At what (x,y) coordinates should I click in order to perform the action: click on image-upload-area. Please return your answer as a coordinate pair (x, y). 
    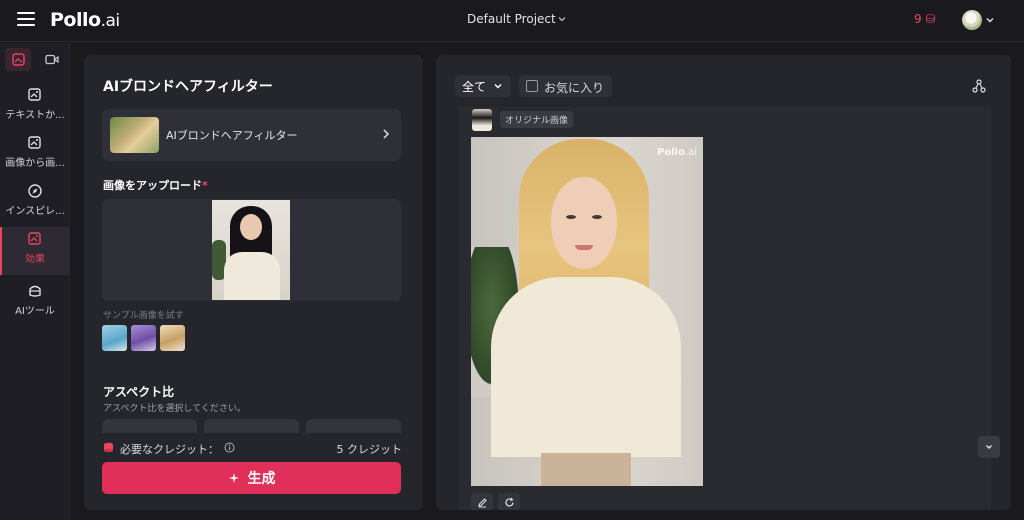
    Looking at the image, I should click on (251, 250).